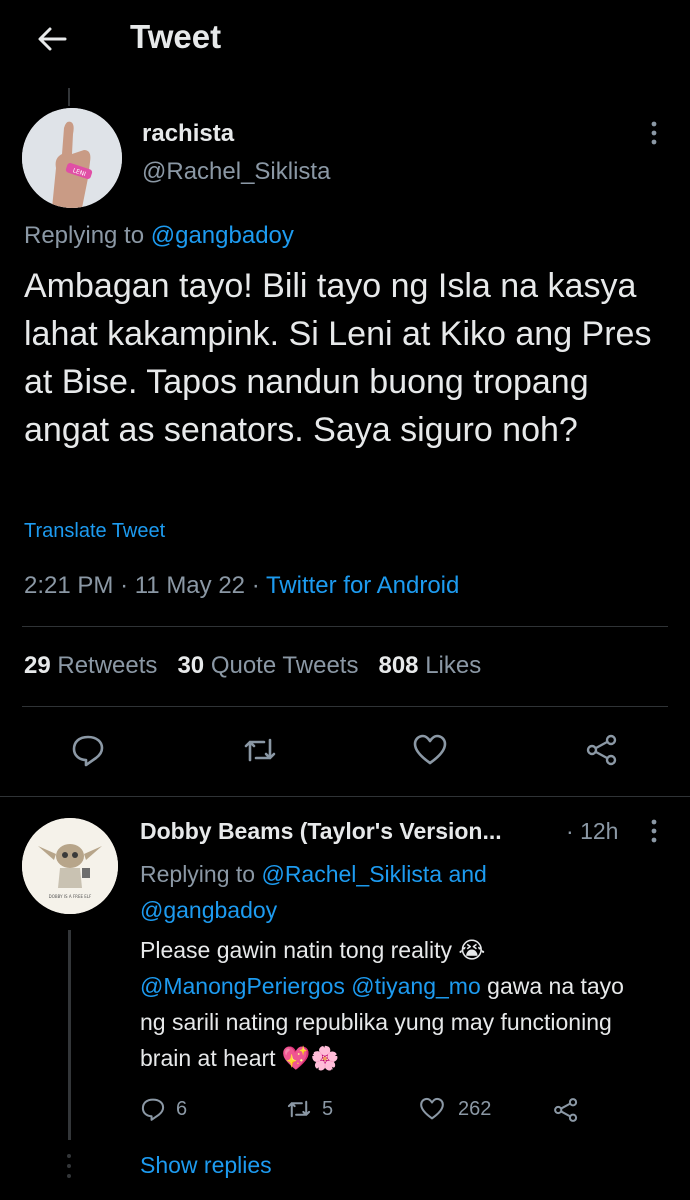  I want to click on replying-joiner: and, so click(467, 874).